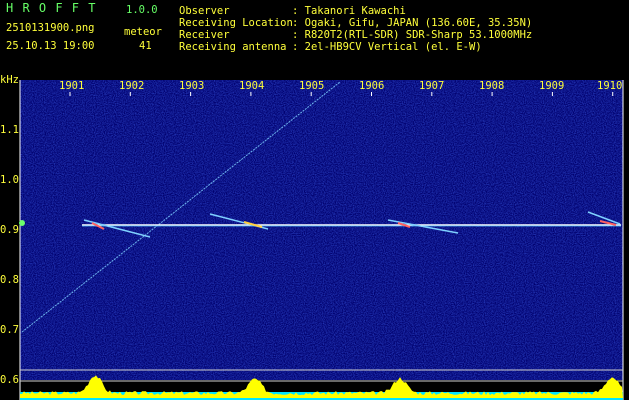  Describe the element at coordinates (9, 80) in the screenshot. I see `y-axis-unit: kHz` at that location.